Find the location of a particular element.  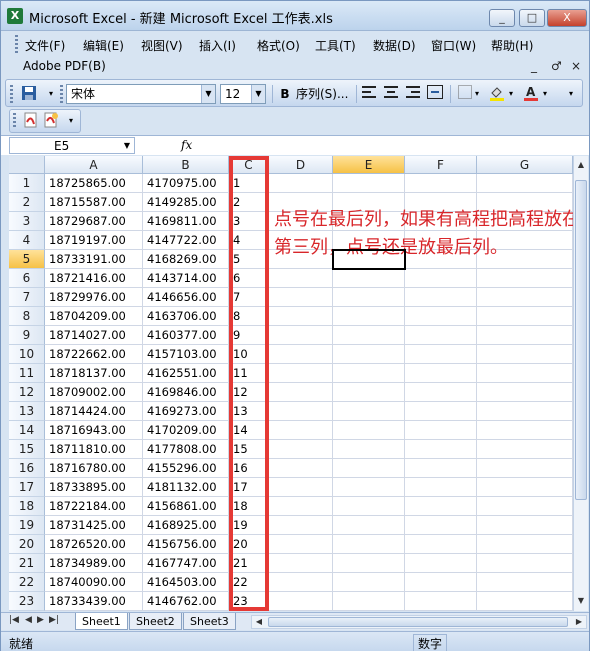

cell-d6 is located at coordinates (301, 278).